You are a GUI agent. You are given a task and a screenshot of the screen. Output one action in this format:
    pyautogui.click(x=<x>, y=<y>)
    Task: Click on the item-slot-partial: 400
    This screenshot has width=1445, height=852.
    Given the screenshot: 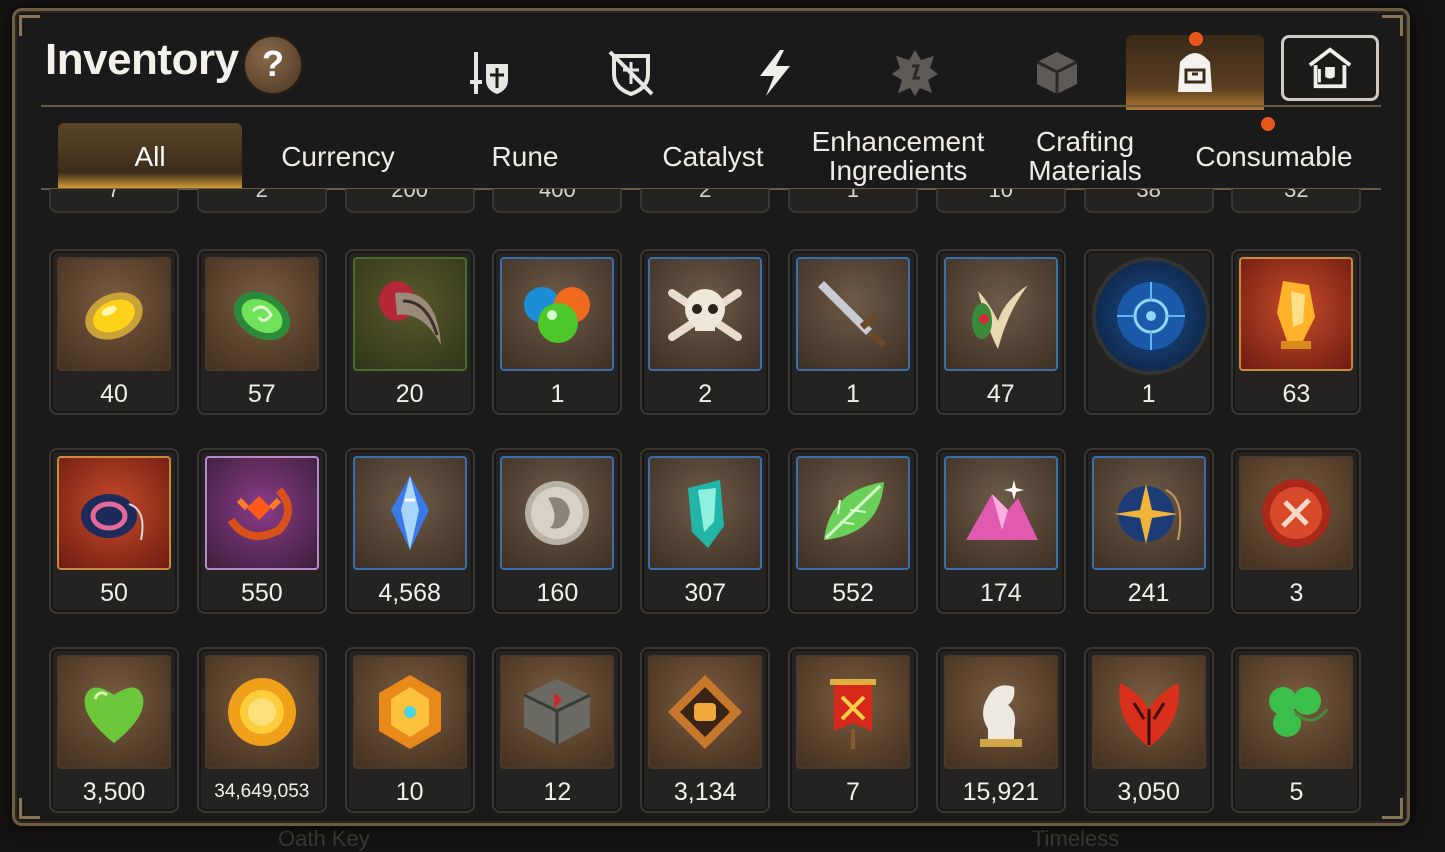 What is the action you would take?
    pyautogui.click(x=557, y=201)
    